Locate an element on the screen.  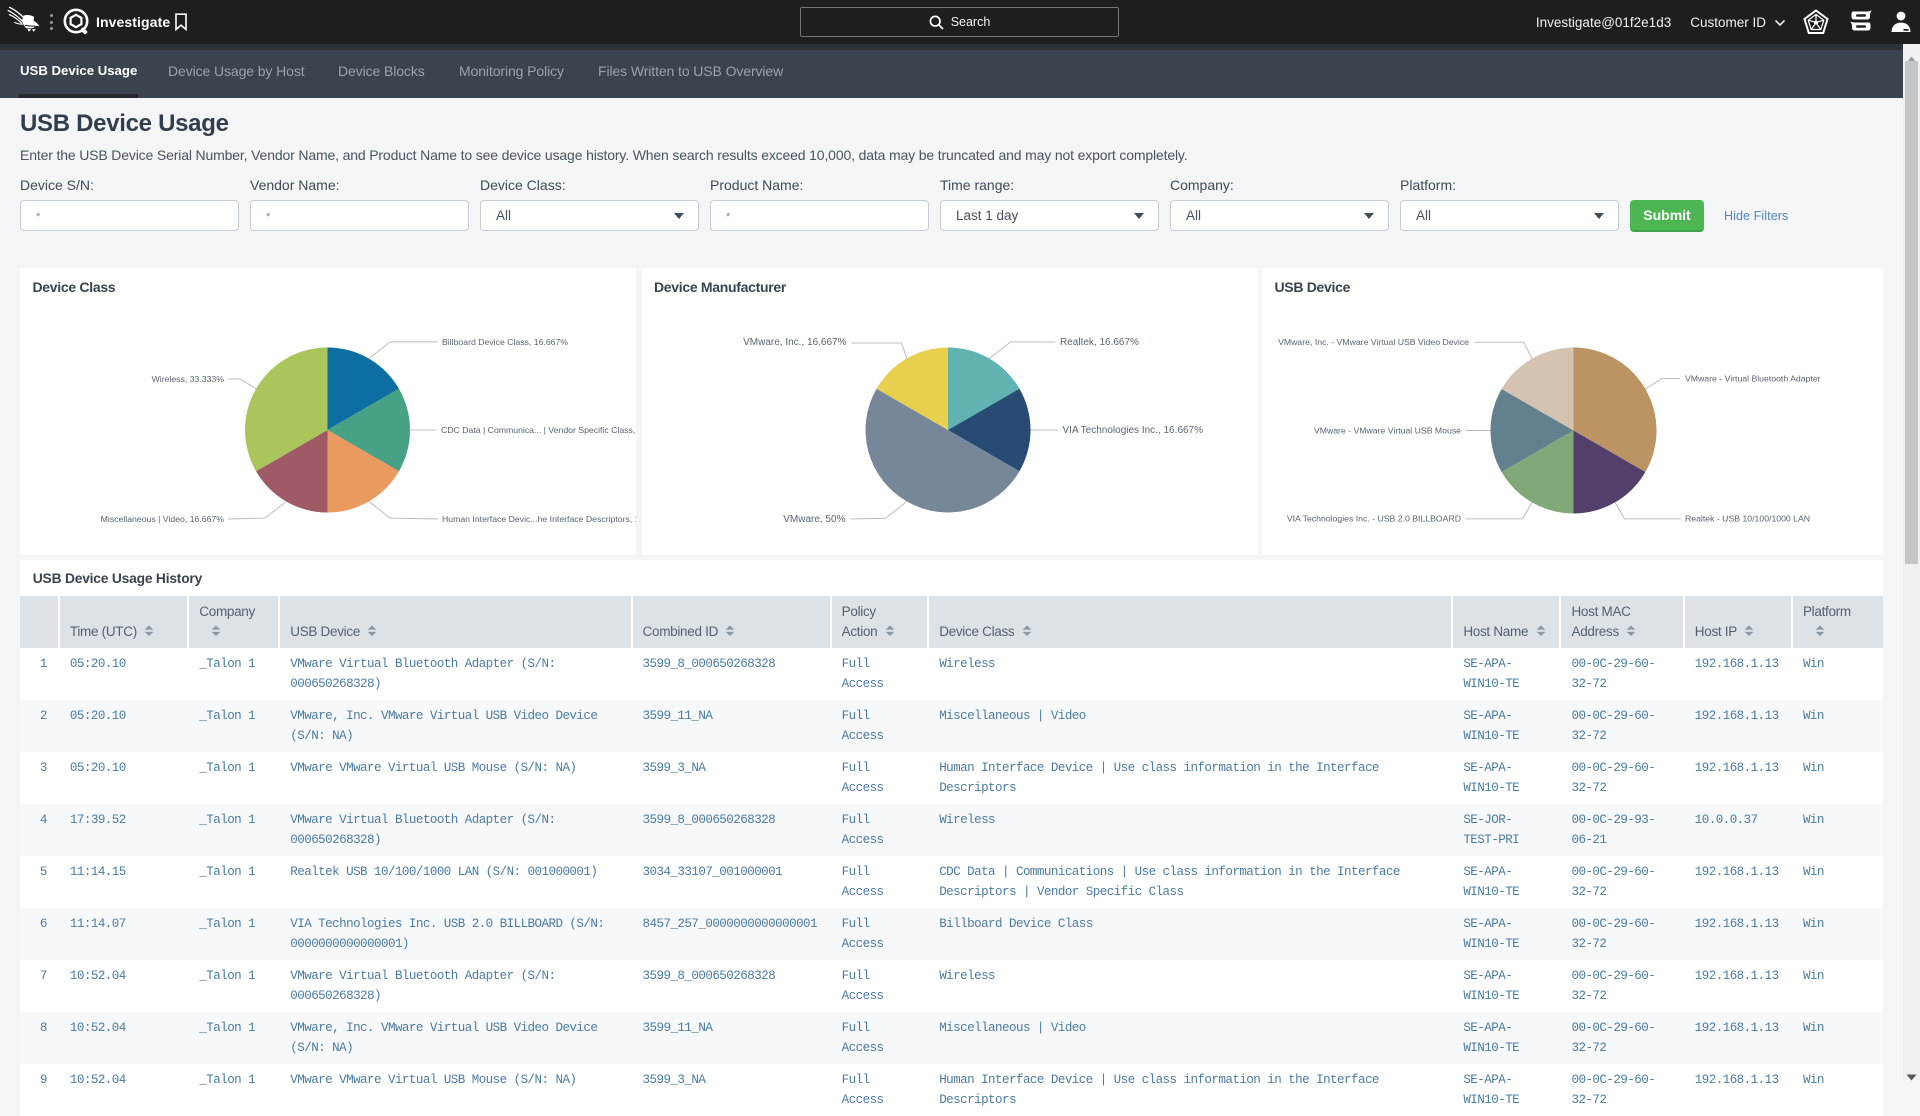
svg-text: Miscellaneous | Video, 16.667% is located at coordinates (163, 519).